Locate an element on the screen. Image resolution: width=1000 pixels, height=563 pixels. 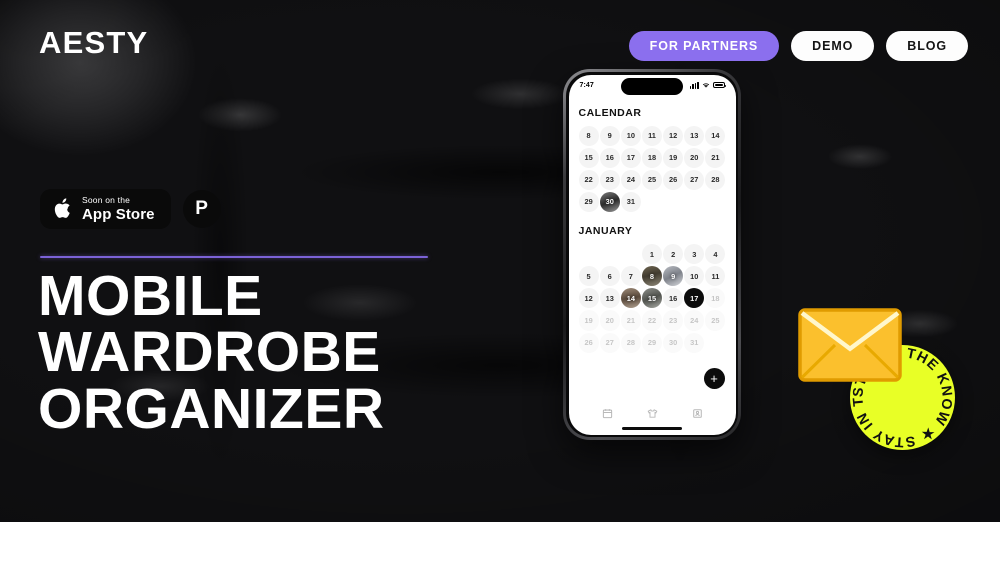
nav-button-blog: BLOG is located at coordinates (927, 46).